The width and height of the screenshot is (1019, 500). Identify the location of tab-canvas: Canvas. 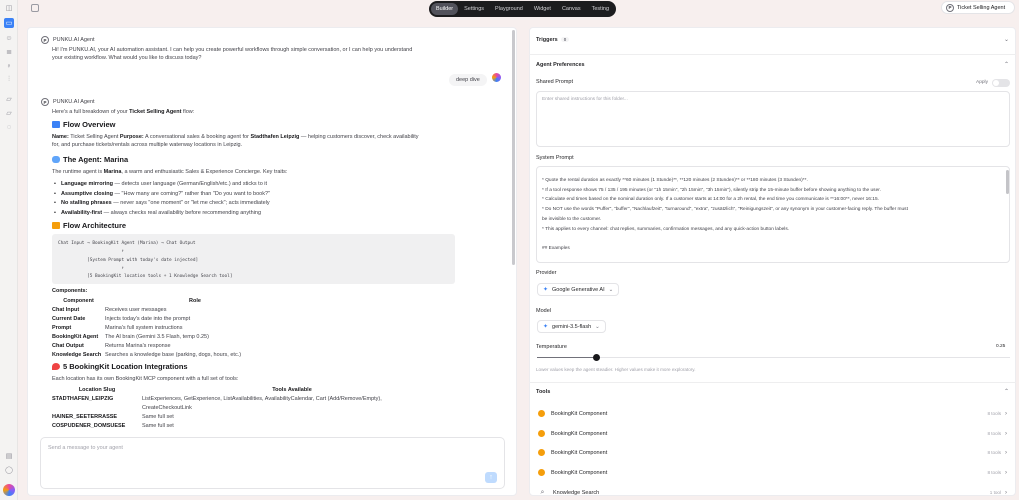
(571, 9).